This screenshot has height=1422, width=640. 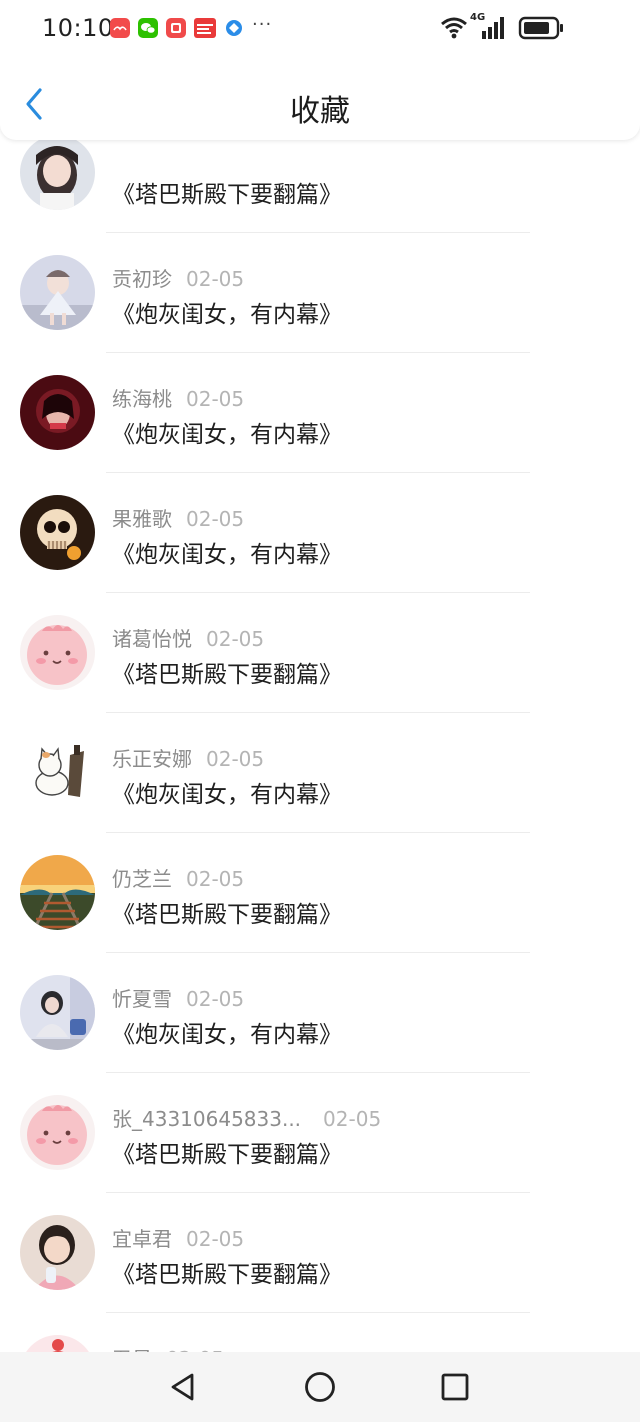 I want to click on title-bar: 收藏, so click(x=320, y=105).